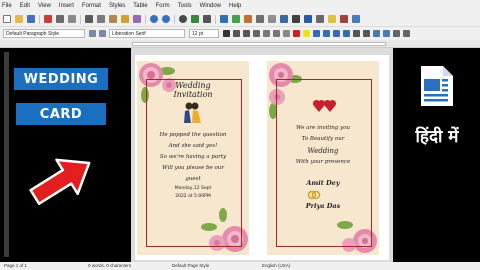  I want to click on card-label: CARD, so click(61, 114).